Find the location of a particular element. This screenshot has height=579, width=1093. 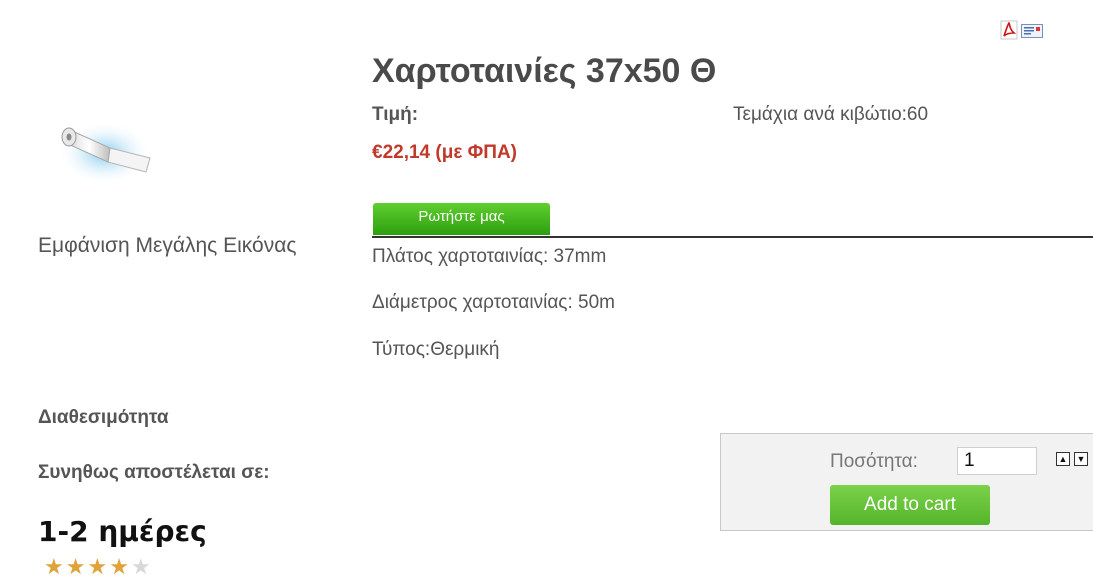

email-icon is located at coordinates (1032, 31).